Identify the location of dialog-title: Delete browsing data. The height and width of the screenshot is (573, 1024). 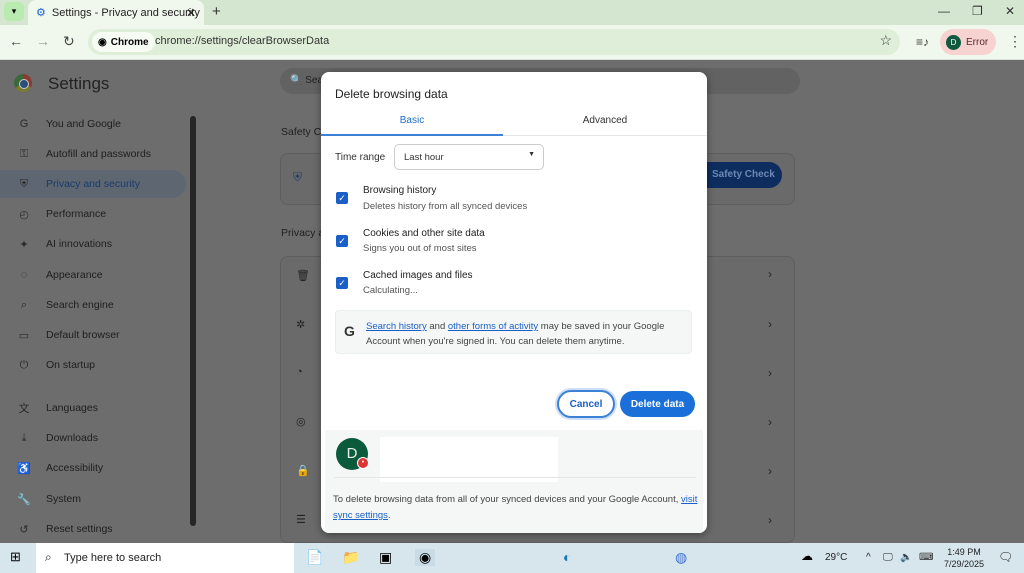
(391, 94).